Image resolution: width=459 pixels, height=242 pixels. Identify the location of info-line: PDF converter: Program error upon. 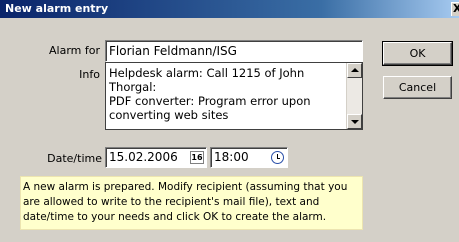
(210, 101).